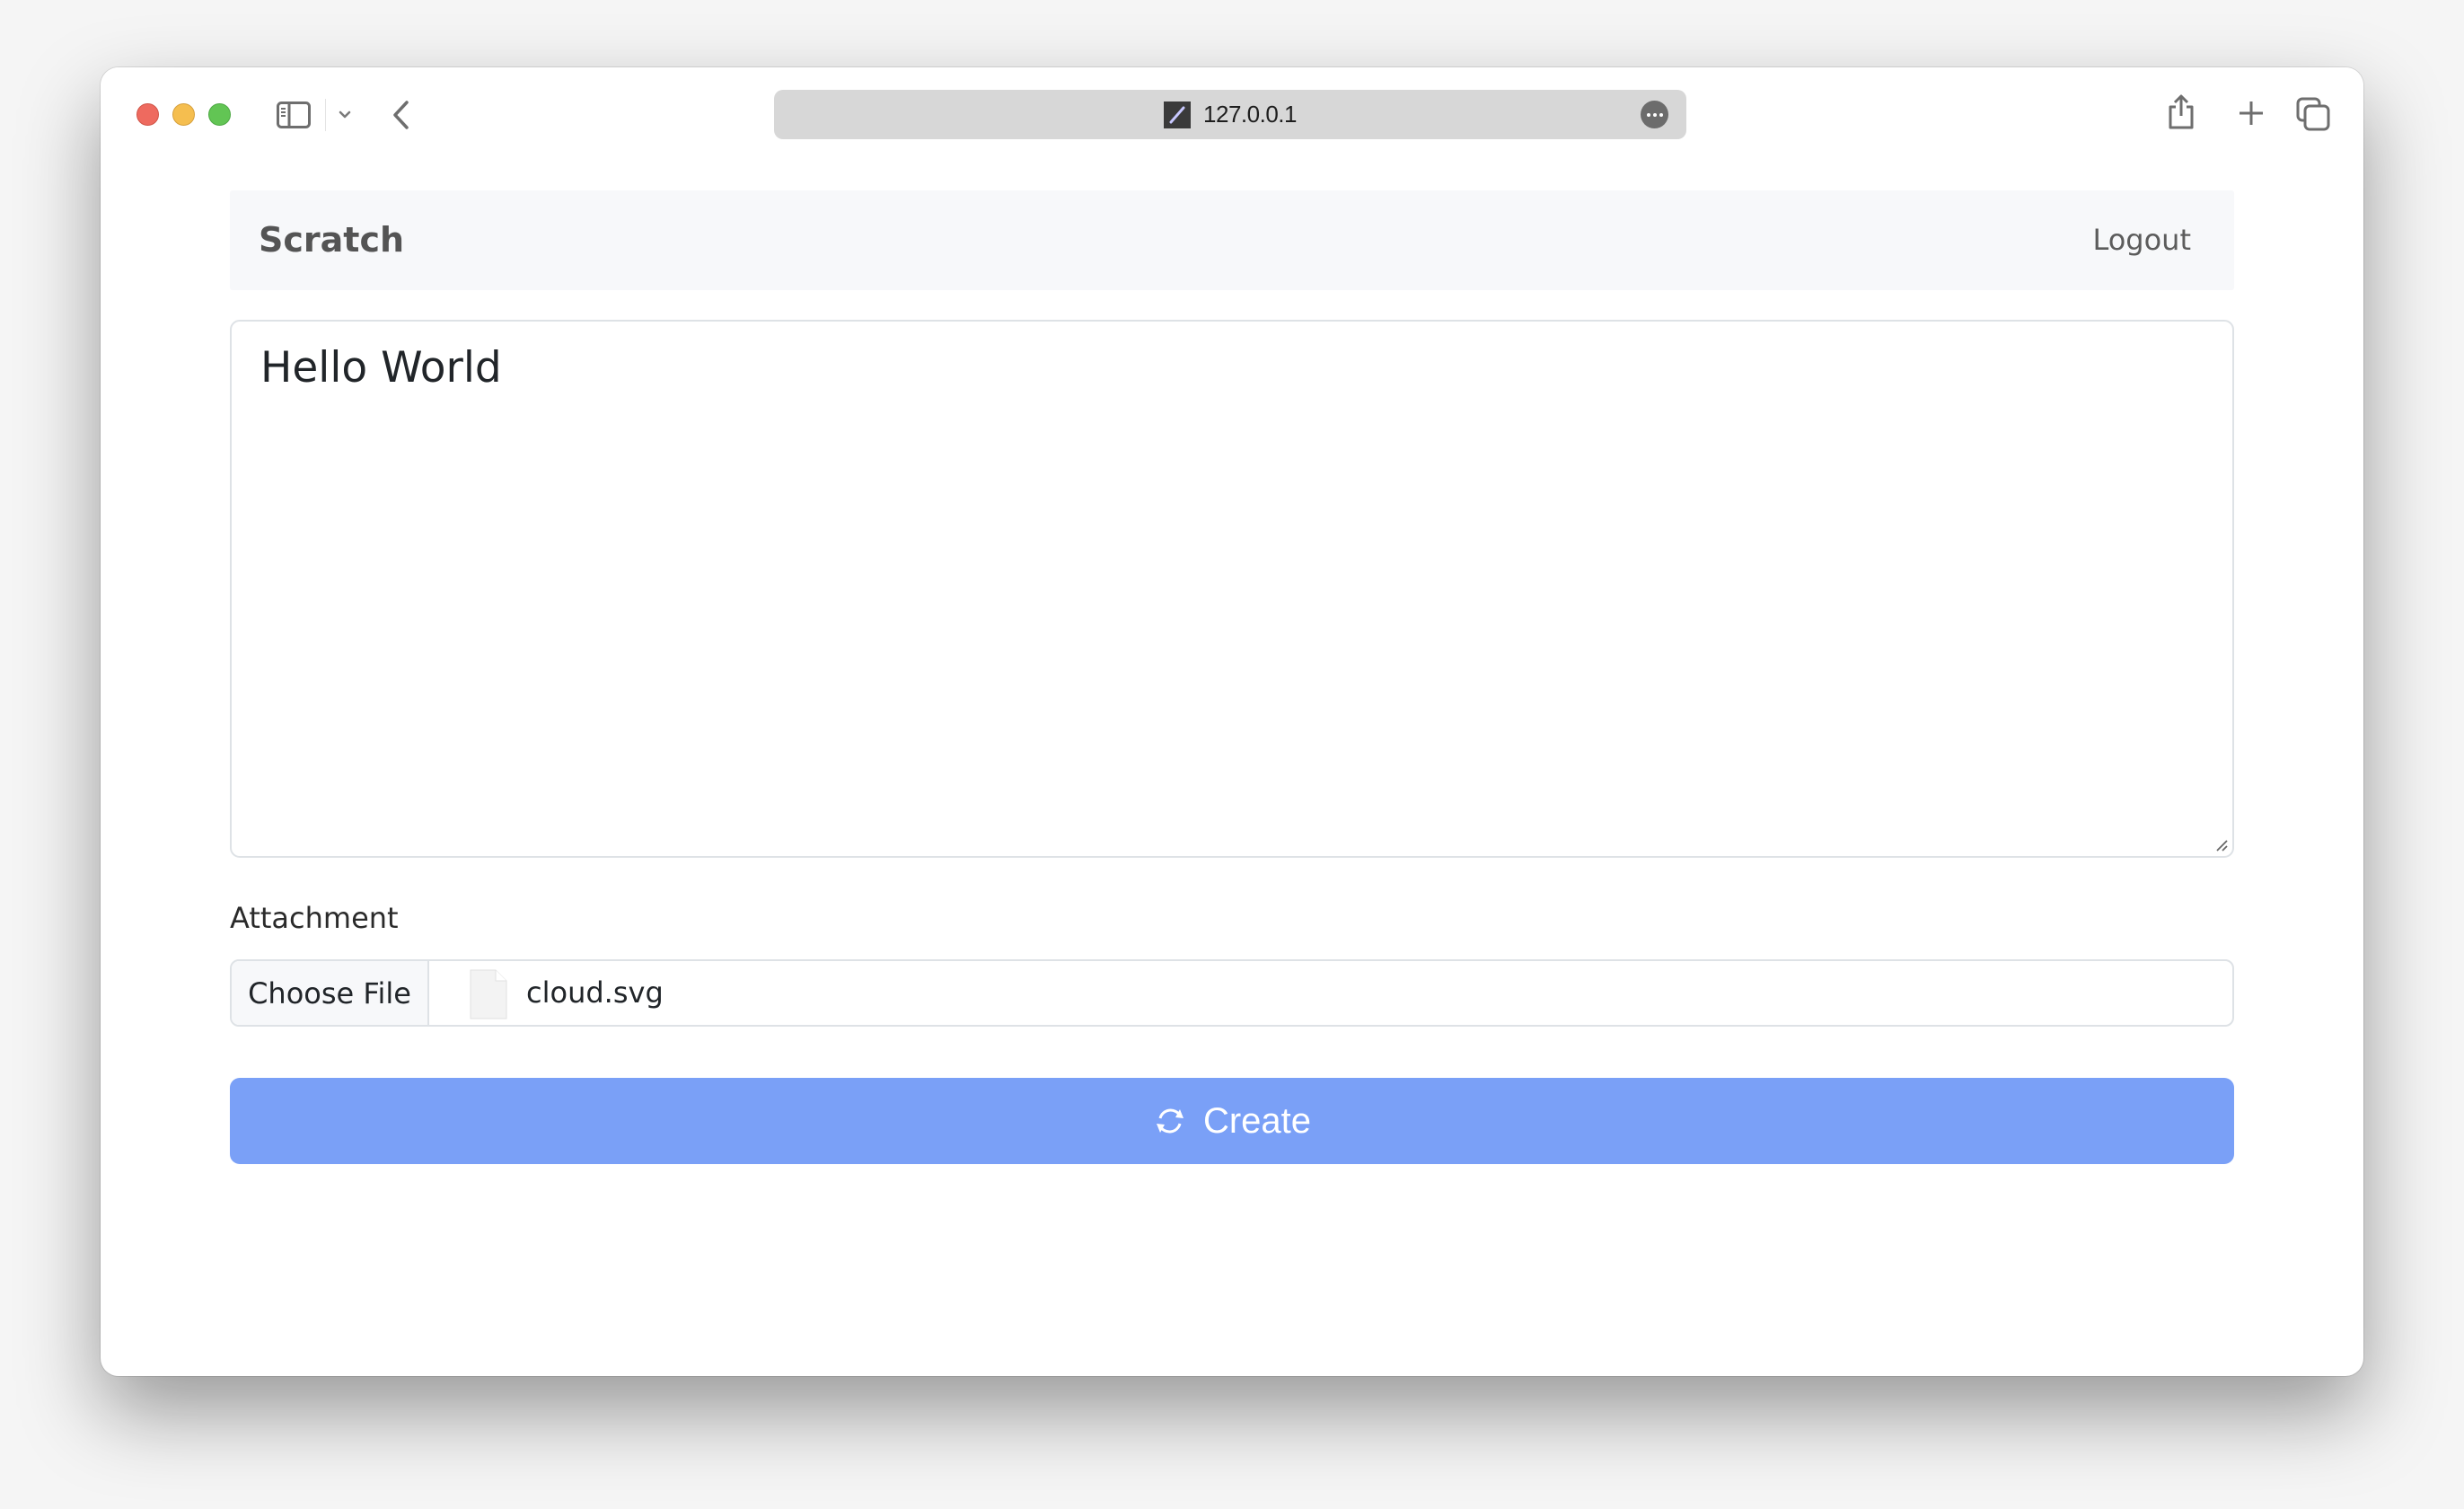 This screenshot has width=2464, height=1509. What do you see at coordinates (1232, 993) in the screenshot?
I see `attachment-file-input: Choose File cloud.svg` at bounding box center [1232, 993].